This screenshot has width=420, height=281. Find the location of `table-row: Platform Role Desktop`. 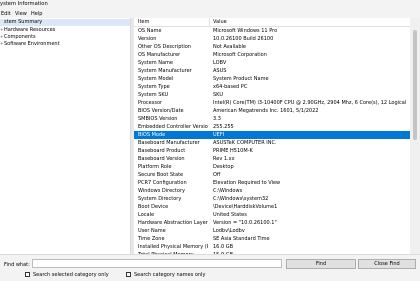

table-row: Platform Role Desktop is located at coordinates (272, 167).